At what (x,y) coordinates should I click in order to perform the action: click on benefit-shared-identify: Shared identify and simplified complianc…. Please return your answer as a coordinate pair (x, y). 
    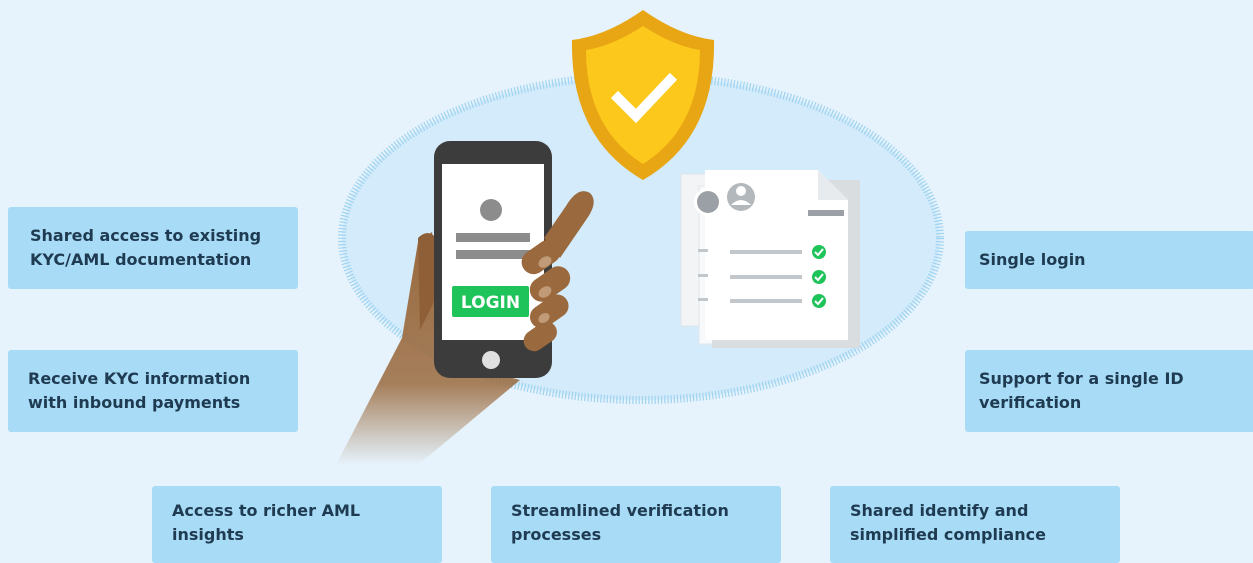
    Looking at the image, I should click on (975, 524).